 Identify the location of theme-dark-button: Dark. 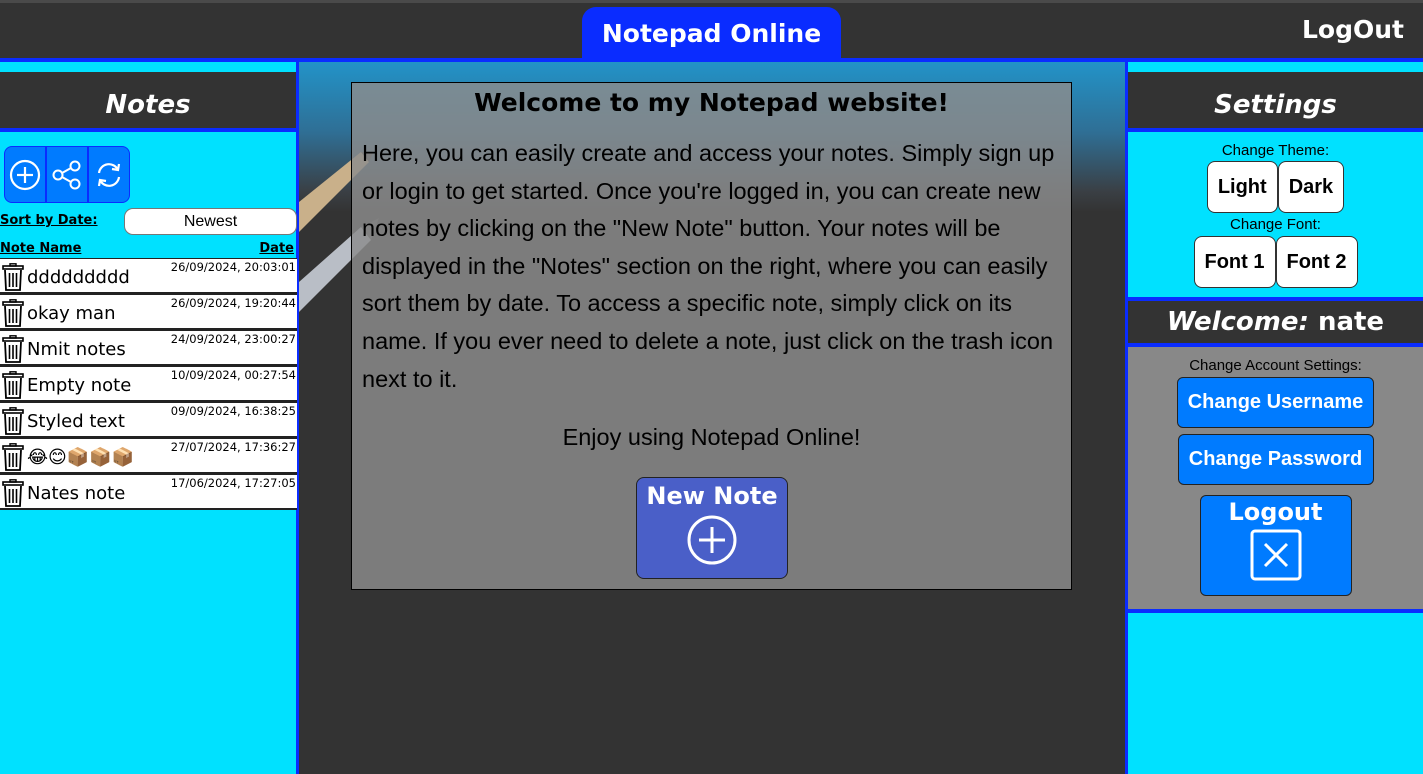
(1311, 187).